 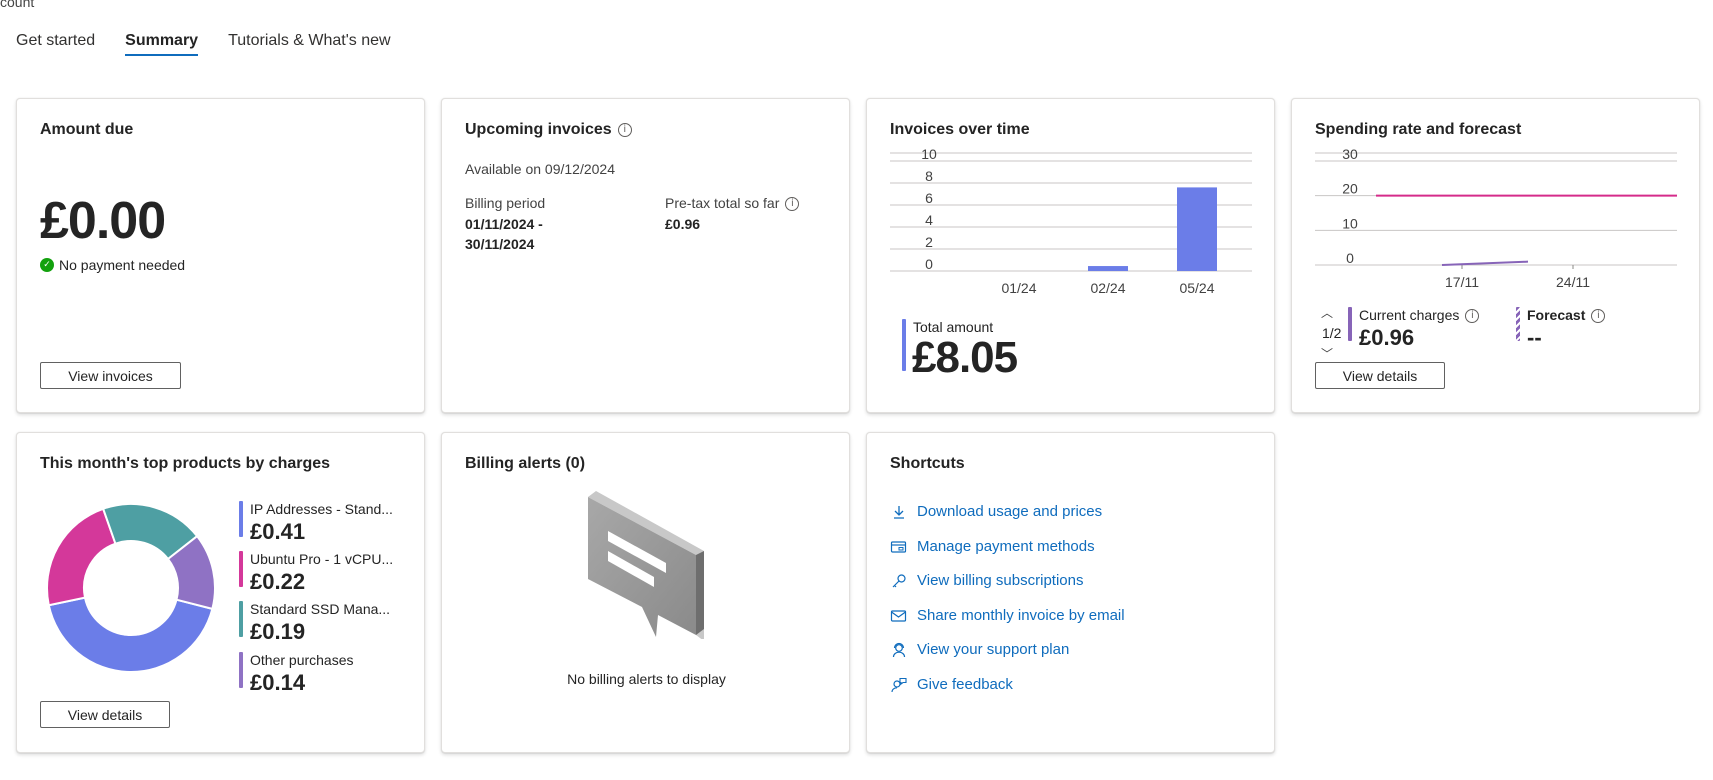 What do you see at coordinates (898, 615) in the screenshot?
I see `mail-icon` at bounding box center [898, 615].